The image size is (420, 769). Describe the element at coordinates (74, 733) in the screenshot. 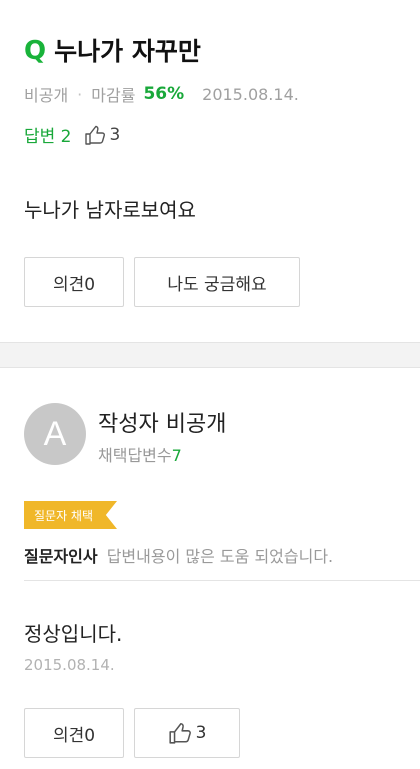

I see `answer-opinion-button: 의견0` at that location.